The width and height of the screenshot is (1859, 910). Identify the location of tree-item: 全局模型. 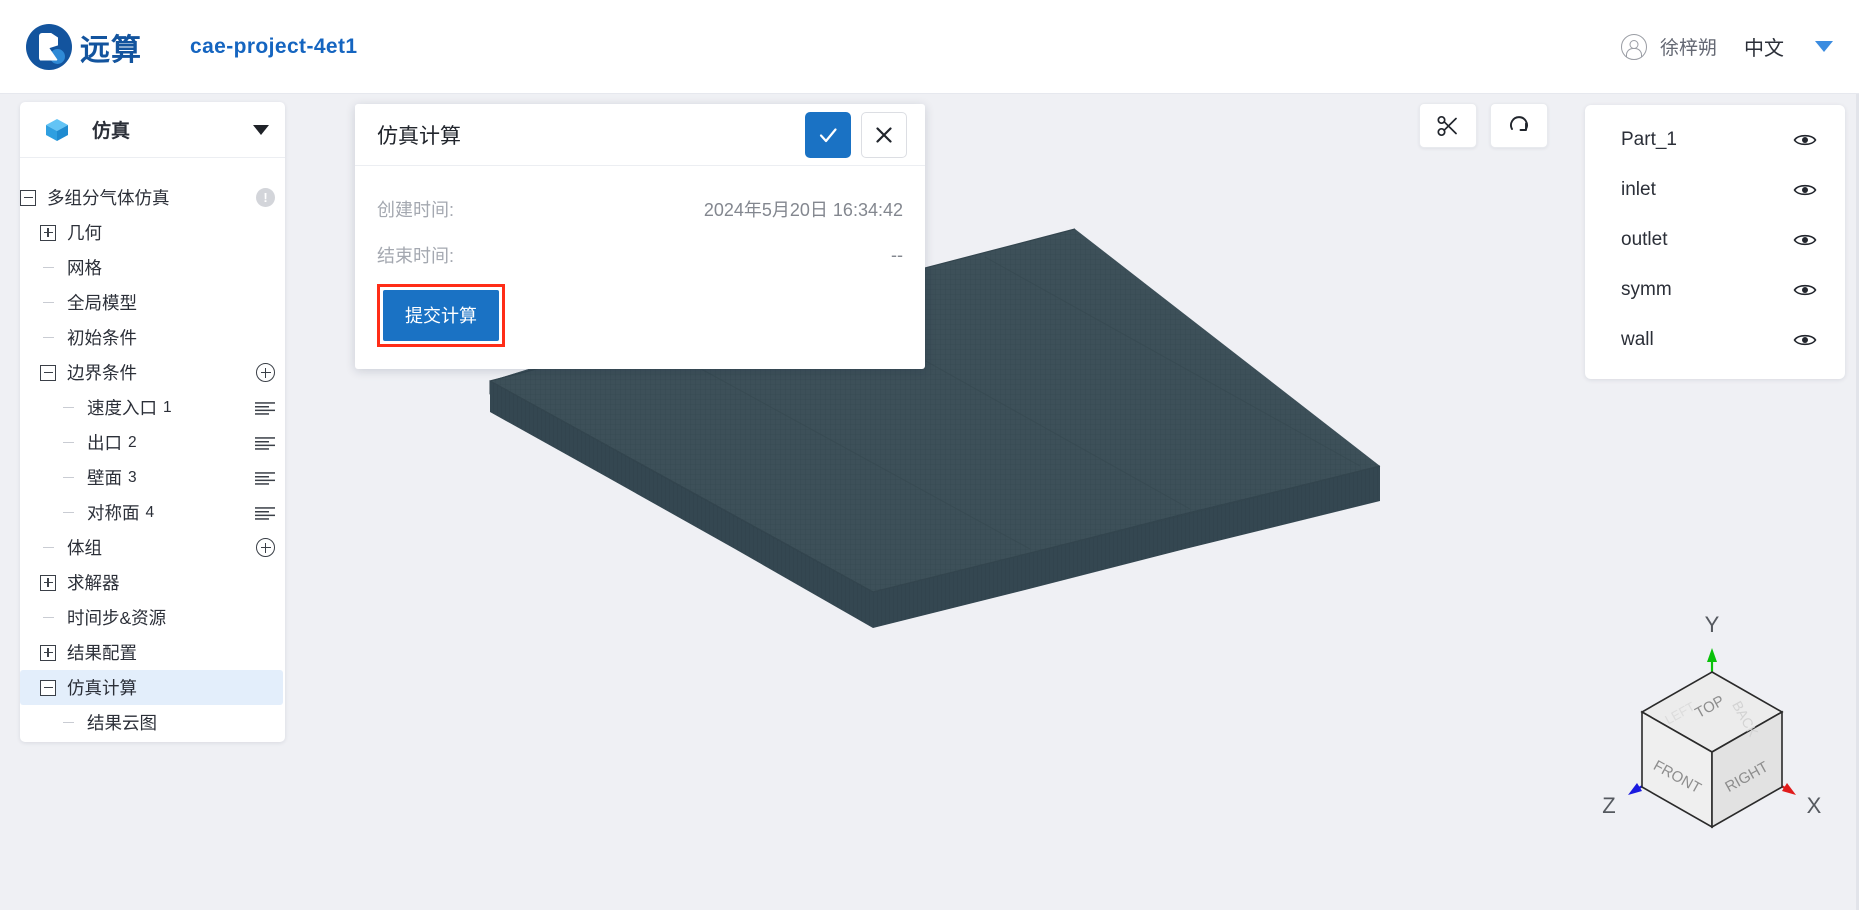
(152, 302).